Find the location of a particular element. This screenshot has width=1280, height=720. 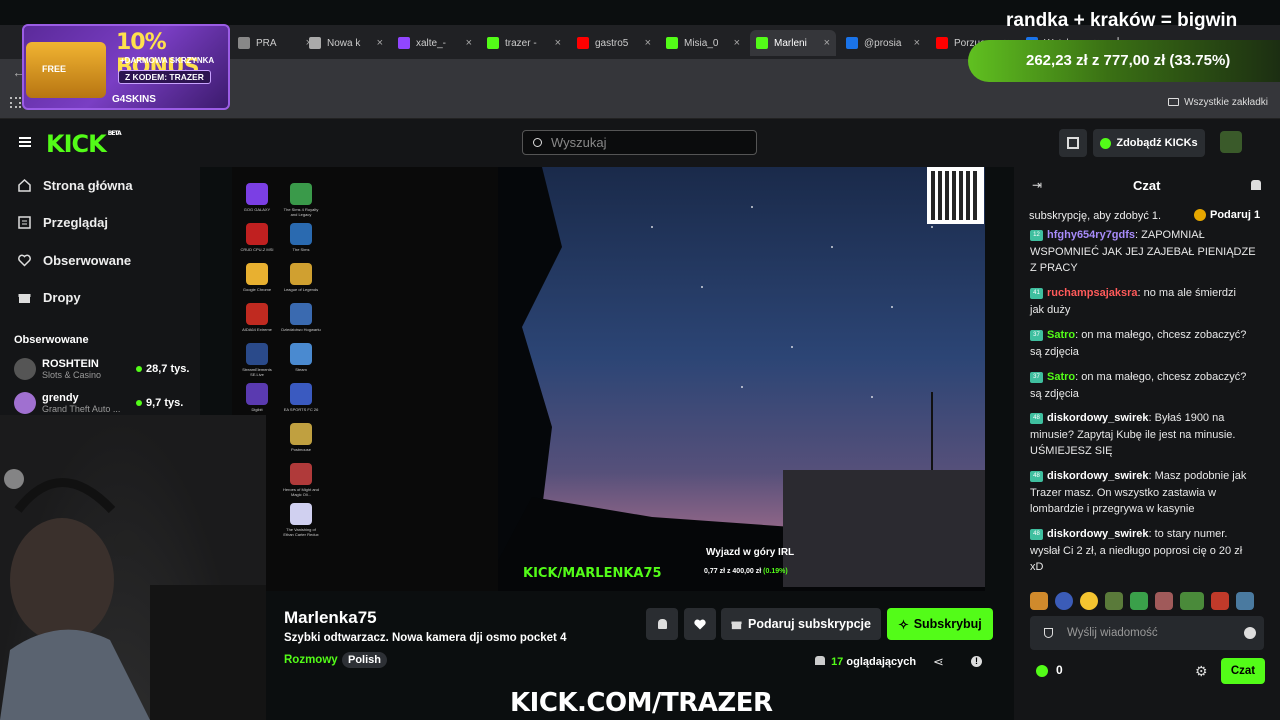

donation-goal-text: 262,23 zł z 777,00 zł (33.75%) is located at coordinates (1128, 60).